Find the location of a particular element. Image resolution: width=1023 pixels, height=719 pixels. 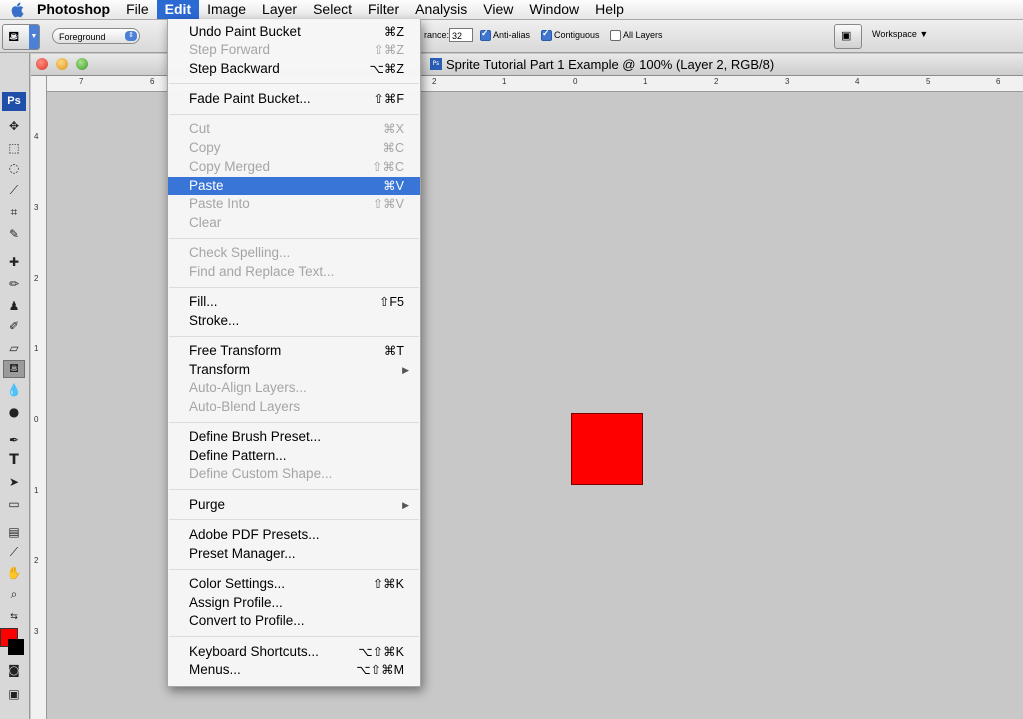

zoom-button is located at coordinates (82, 64).